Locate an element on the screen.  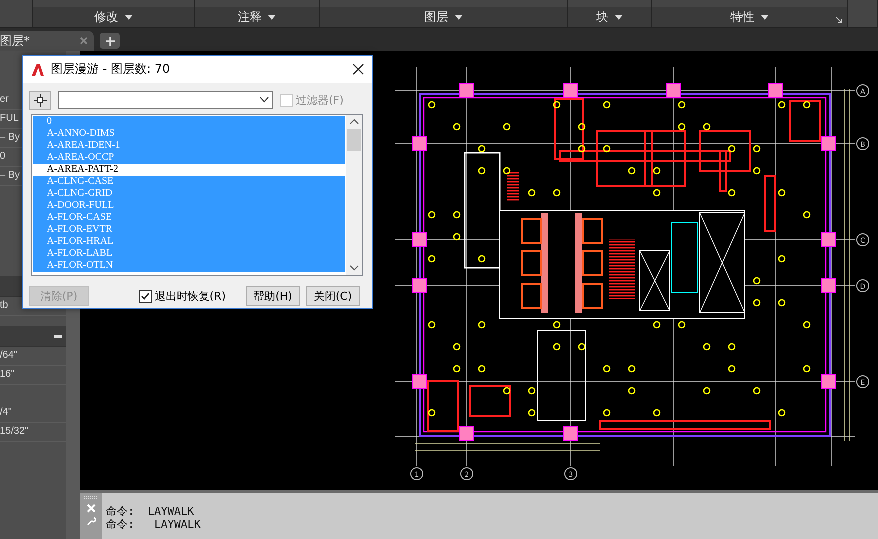
ribbon-panel-title: 特性 is located at coordinates (749, 17).